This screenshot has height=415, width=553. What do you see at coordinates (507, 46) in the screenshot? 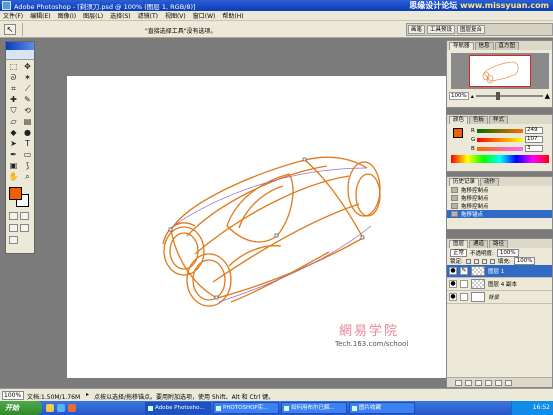
I see `tab-histogram: 直方图` at bounding box center [507, 46].